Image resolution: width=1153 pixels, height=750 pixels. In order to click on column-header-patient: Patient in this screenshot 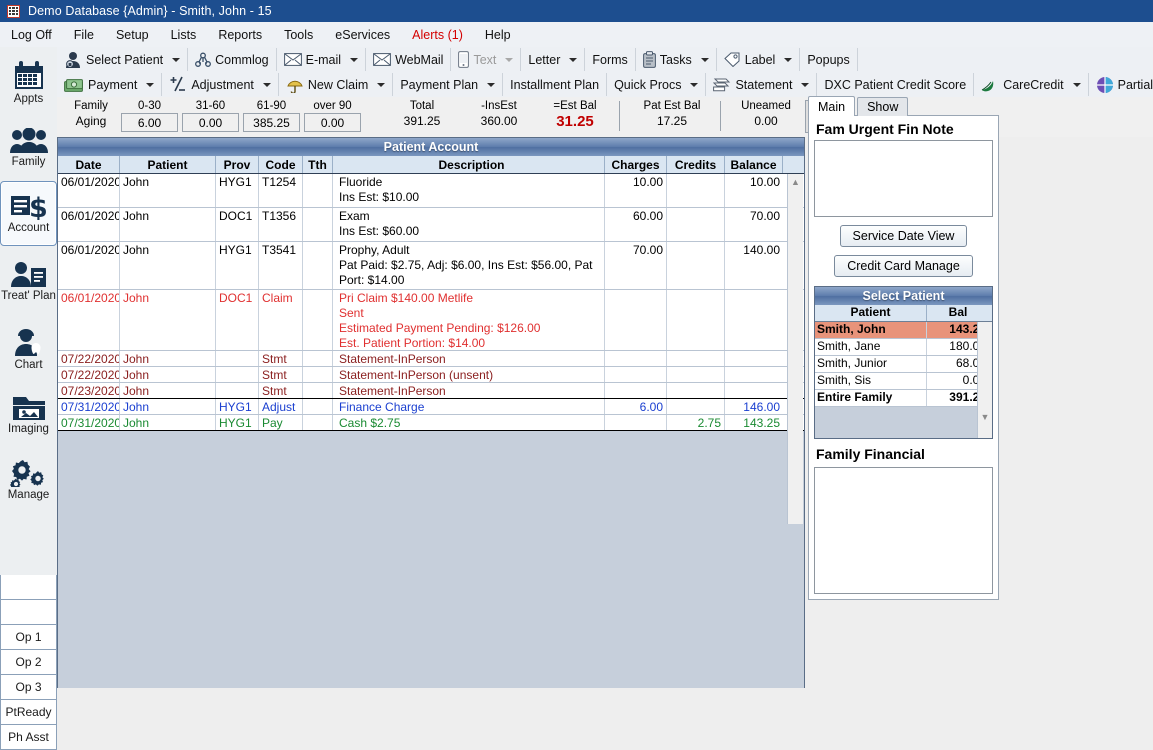, I will do `click(168, 164)`.